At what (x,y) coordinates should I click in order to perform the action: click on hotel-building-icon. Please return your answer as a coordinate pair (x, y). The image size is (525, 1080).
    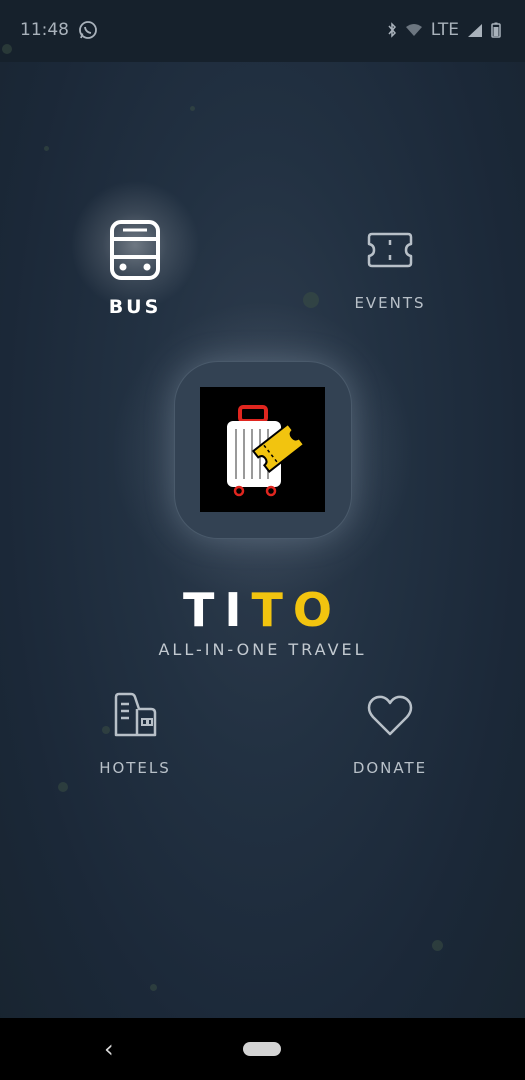
    Looking at the image, I should click on (135, 715).